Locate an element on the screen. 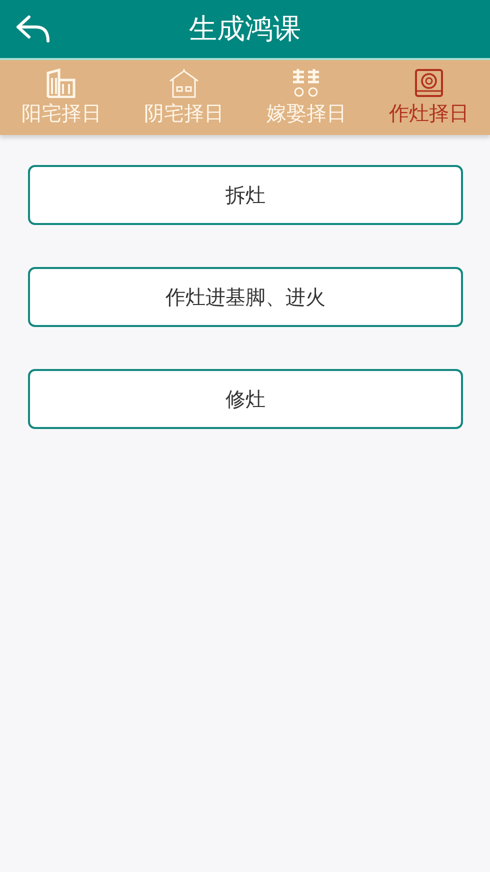 The image size is (490, 872). tab: 阳宅择日 is located at coordinates (61, 97).